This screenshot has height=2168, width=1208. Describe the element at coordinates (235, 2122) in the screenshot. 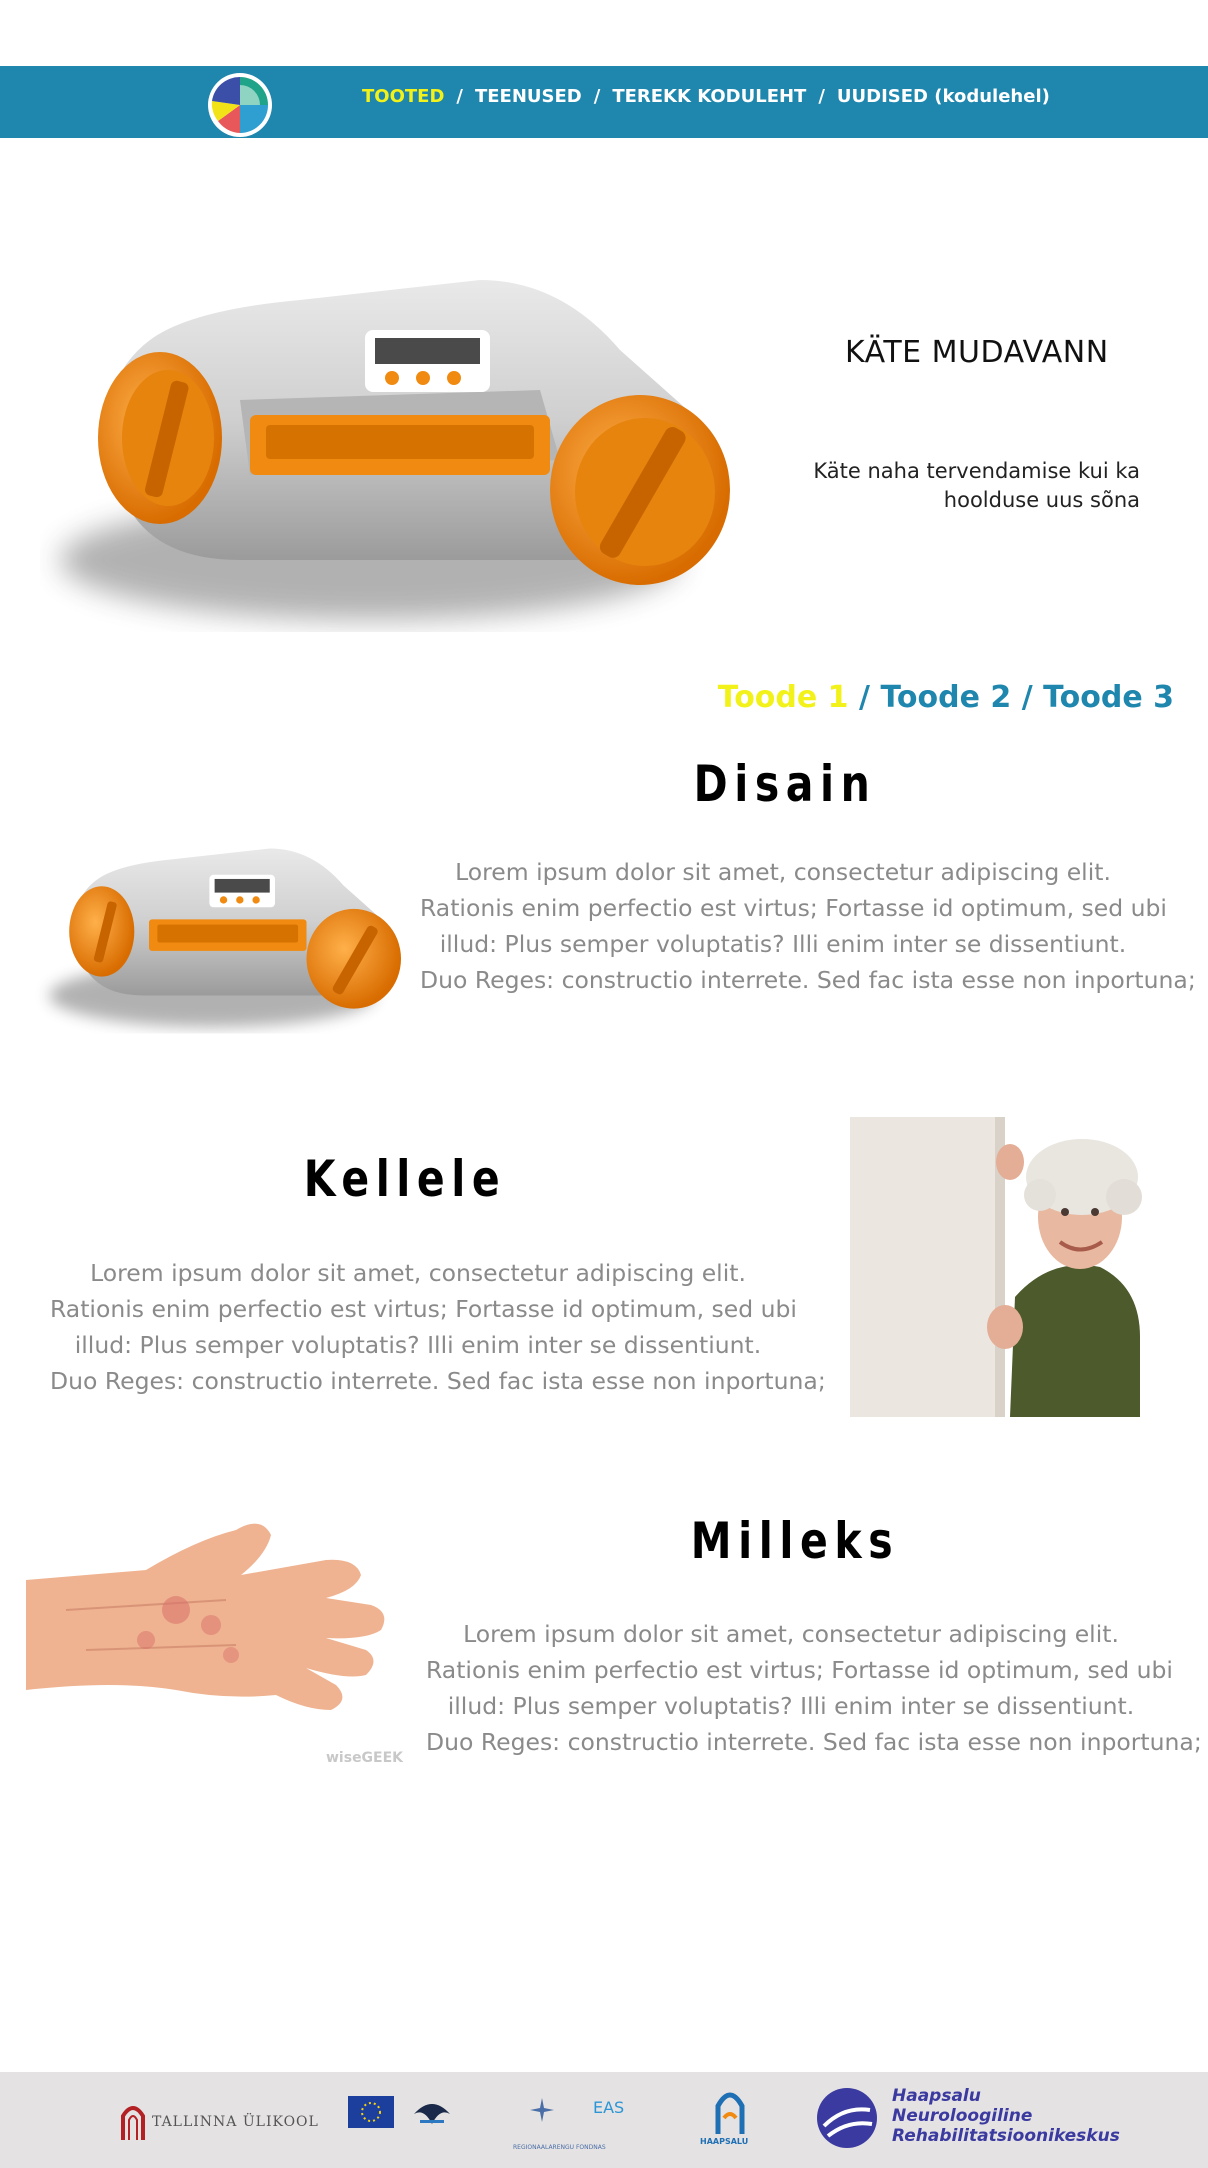

I see `tlu-name: TALLINNA ÜLIKOOL` at that location.